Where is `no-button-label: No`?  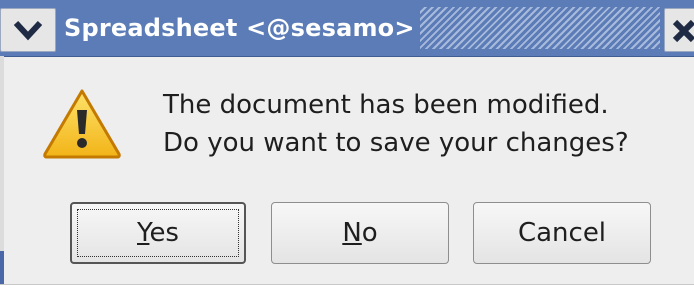 no-button-label: No is located at coordinates (359, 233).